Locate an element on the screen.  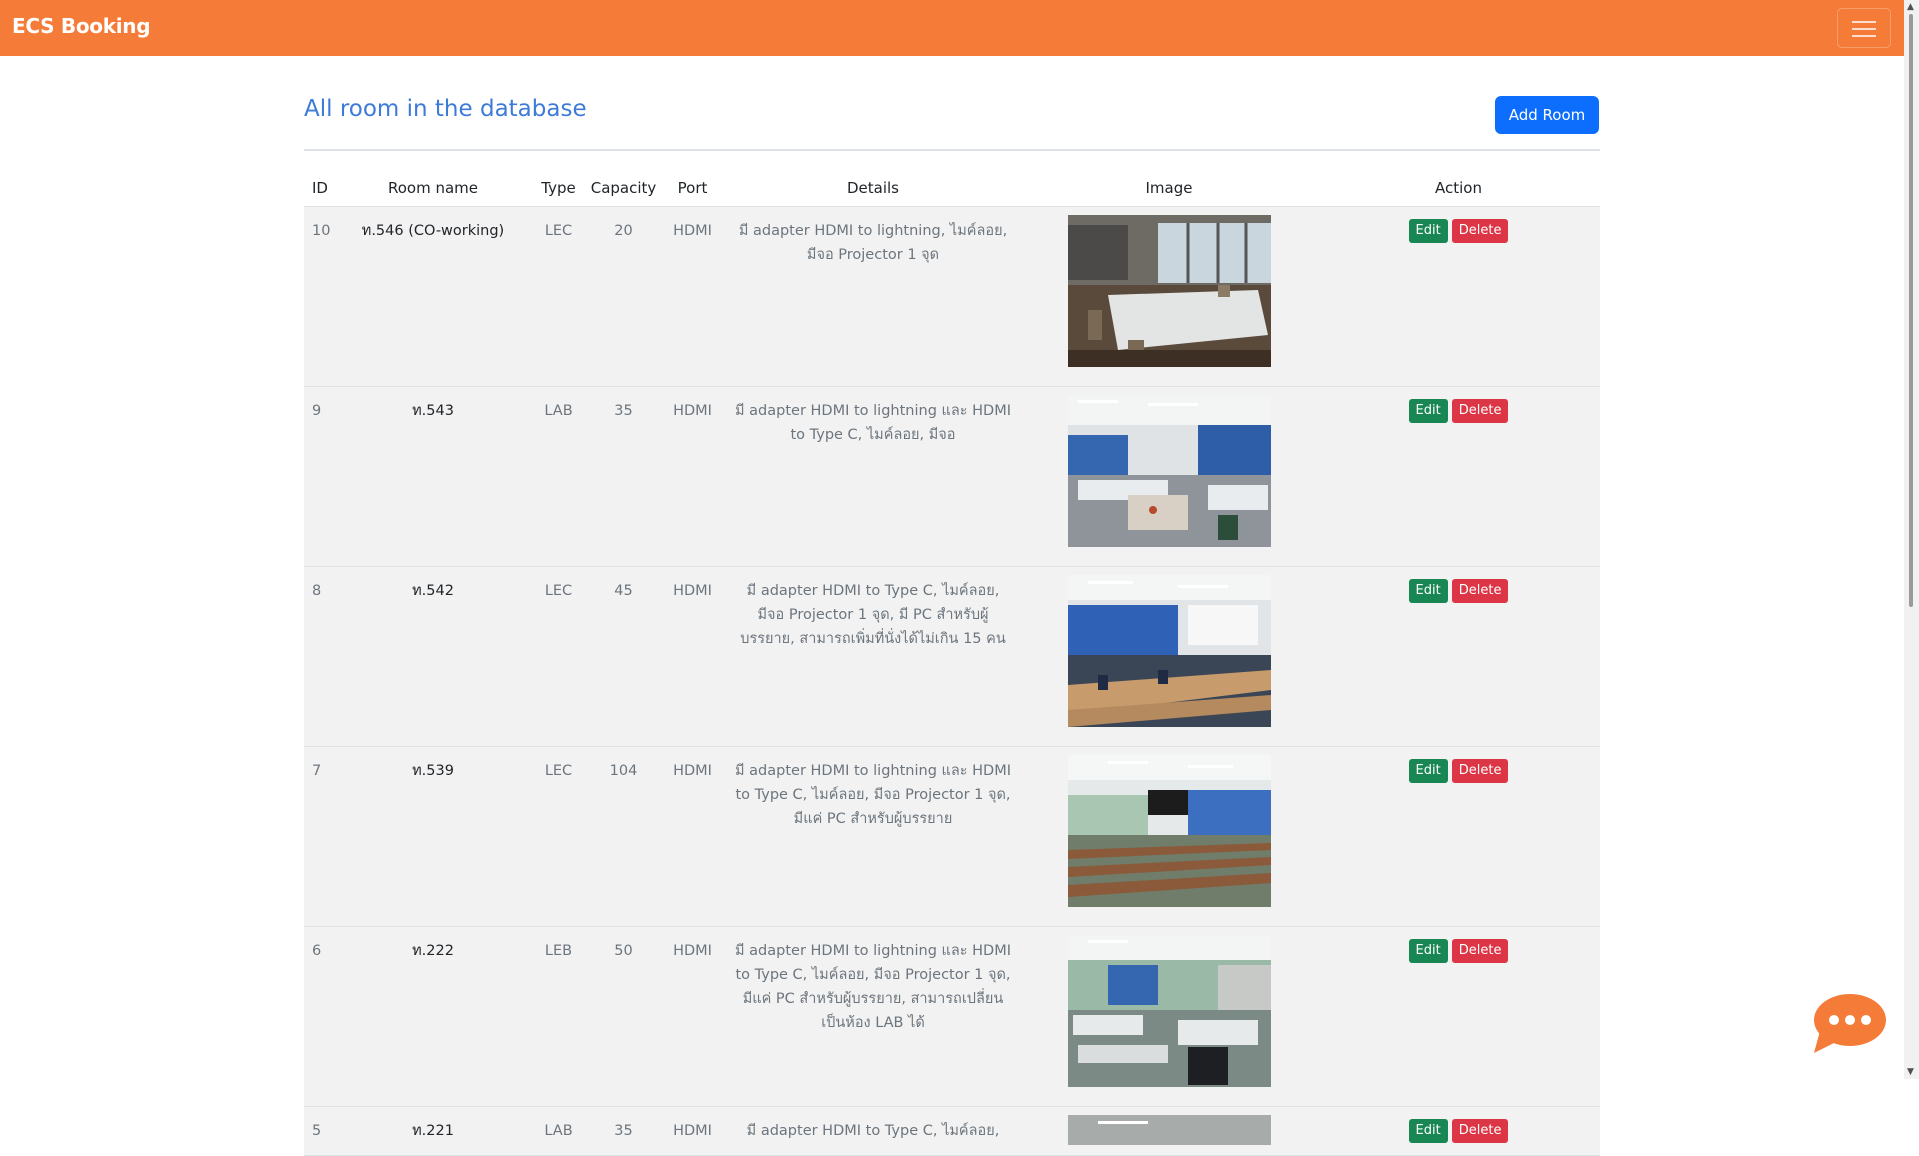
cell-capacity: 104 is located at coordinates (623, 836).